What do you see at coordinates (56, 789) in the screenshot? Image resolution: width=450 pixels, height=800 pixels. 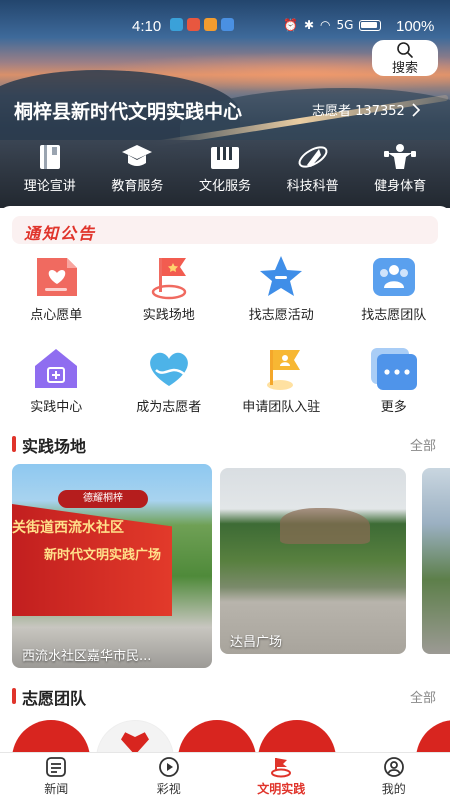 I see `tab-label: 新闻` at bounding box center [56, 789].